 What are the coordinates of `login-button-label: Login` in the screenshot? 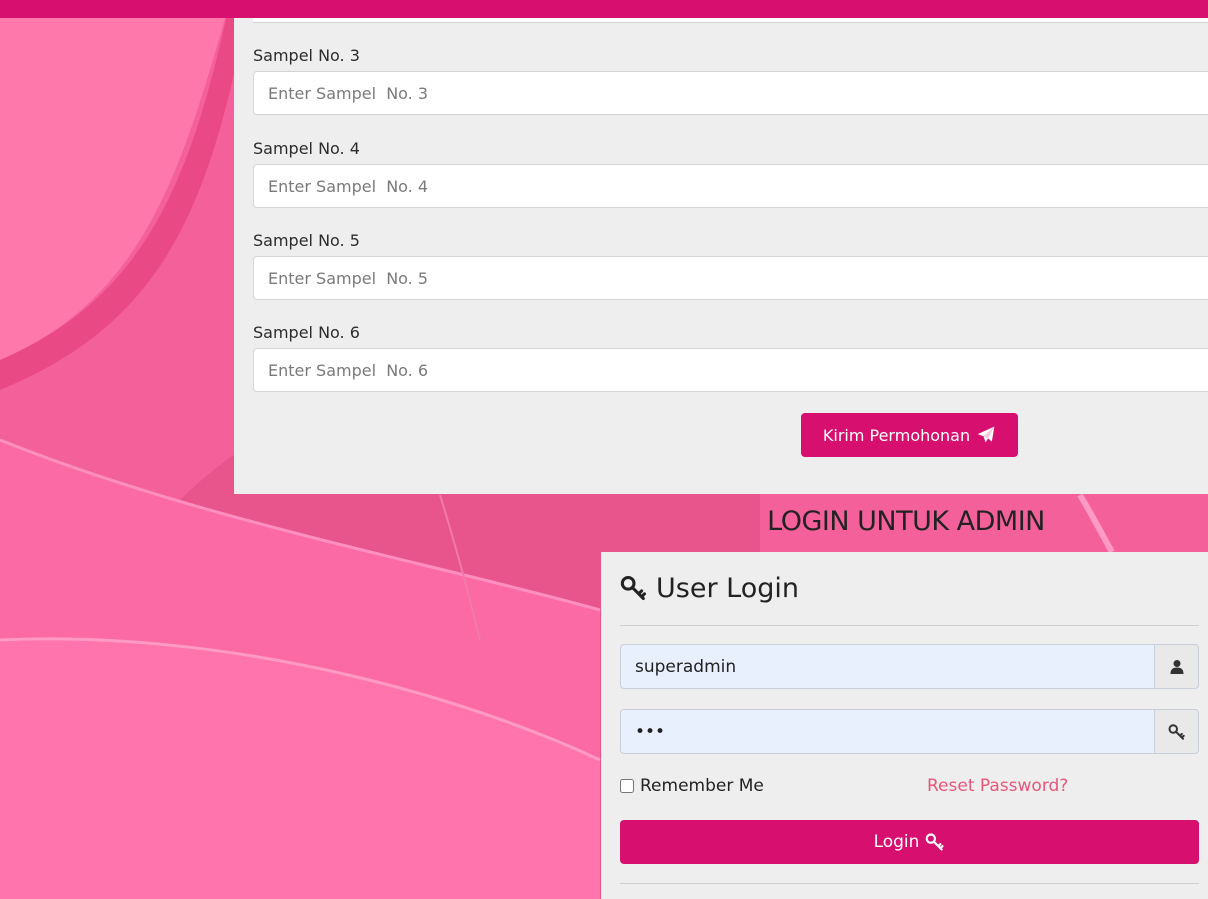 It's located at (896, 842).